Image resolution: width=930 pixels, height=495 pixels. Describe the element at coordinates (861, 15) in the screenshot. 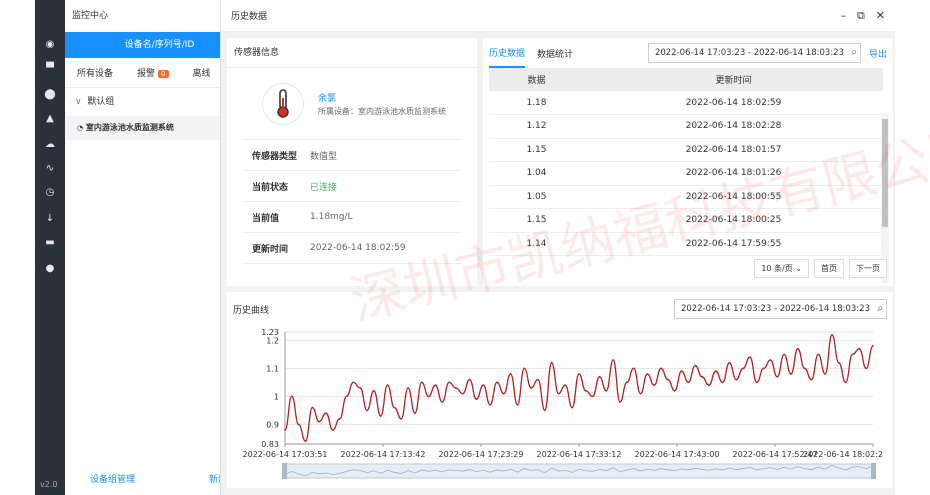

I see `maximize-icon: ⧉` at that location.